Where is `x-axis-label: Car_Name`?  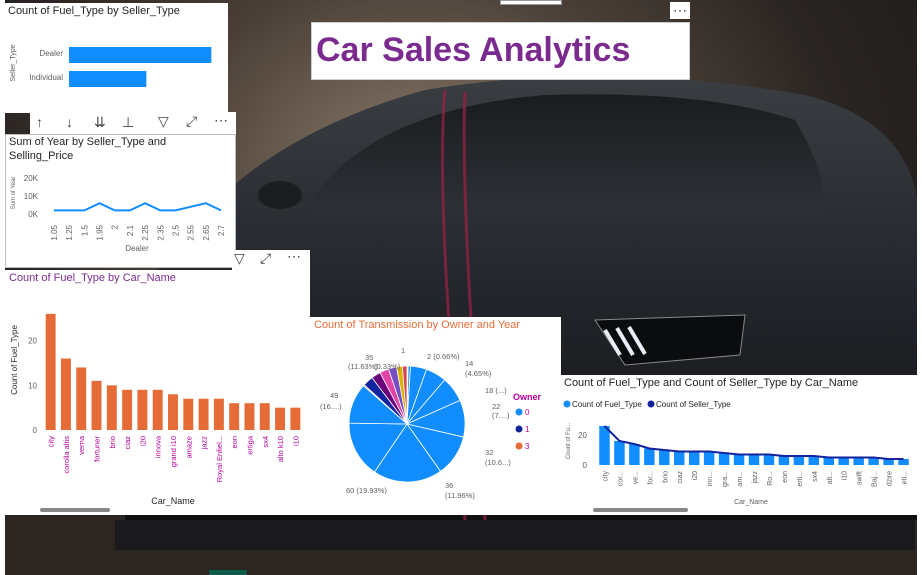
x-axis-label: Car_Name is located at coordinates (173, 501).